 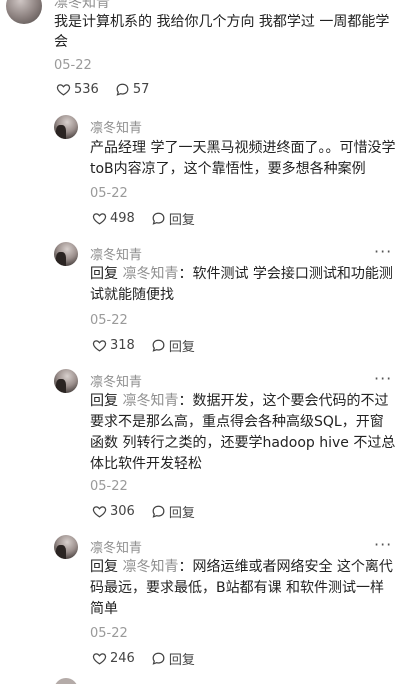 What do you see at coordinates (141, 89) in the screenshot?
I see `reply-count: 57` at bounding box center [141, 89].